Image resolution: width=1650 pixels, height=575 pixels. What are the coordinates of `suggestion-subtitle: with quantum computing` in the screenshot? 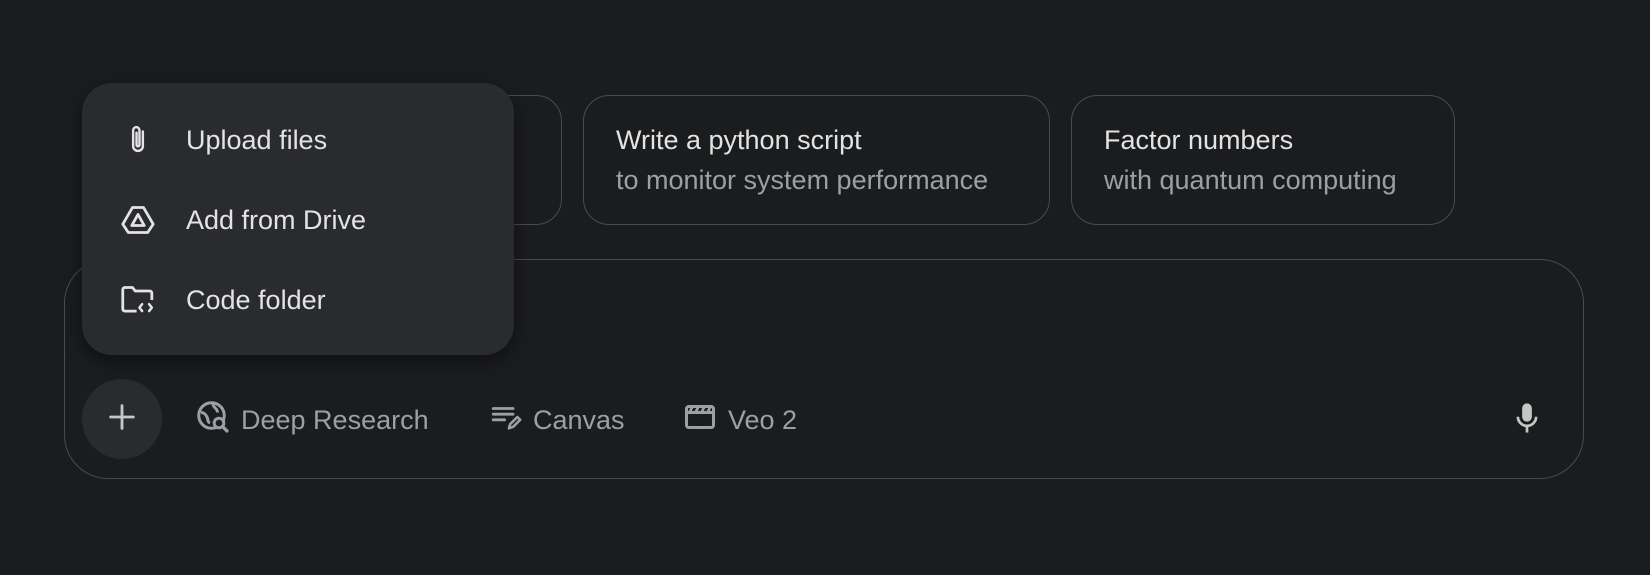 It's located at (1250, 180).